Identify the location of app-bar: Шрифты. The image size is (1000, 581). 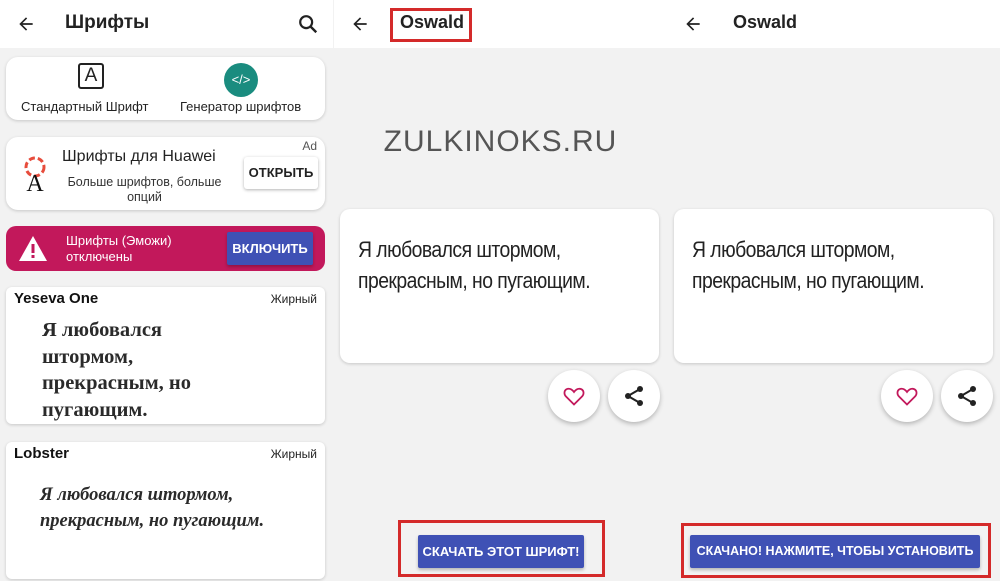
(166, 24).